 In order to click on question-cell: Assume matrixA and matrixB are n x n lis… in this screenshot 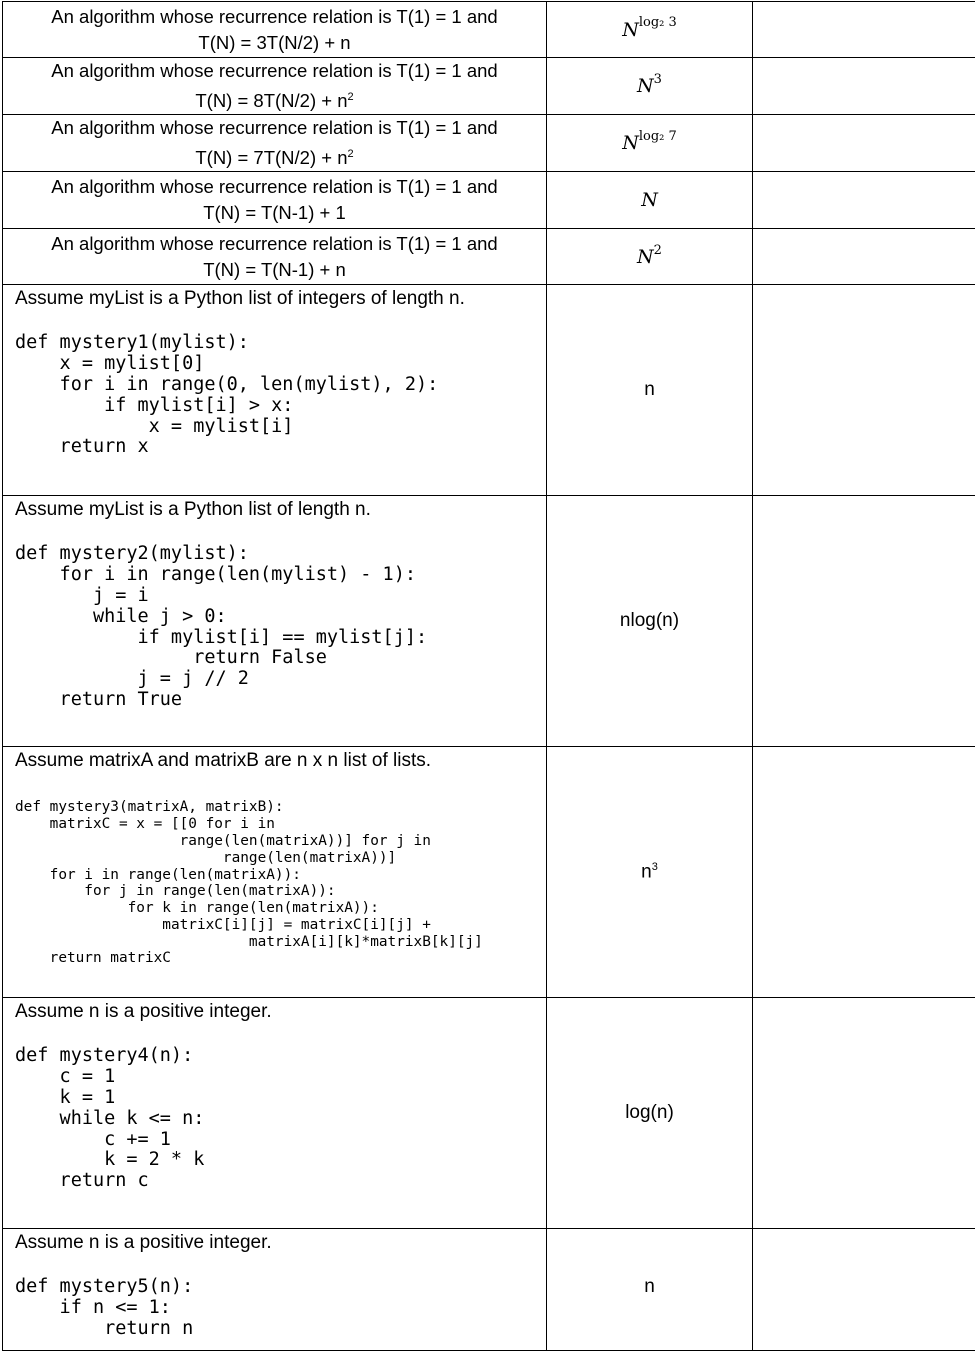, I will do `click(275, 872)`.